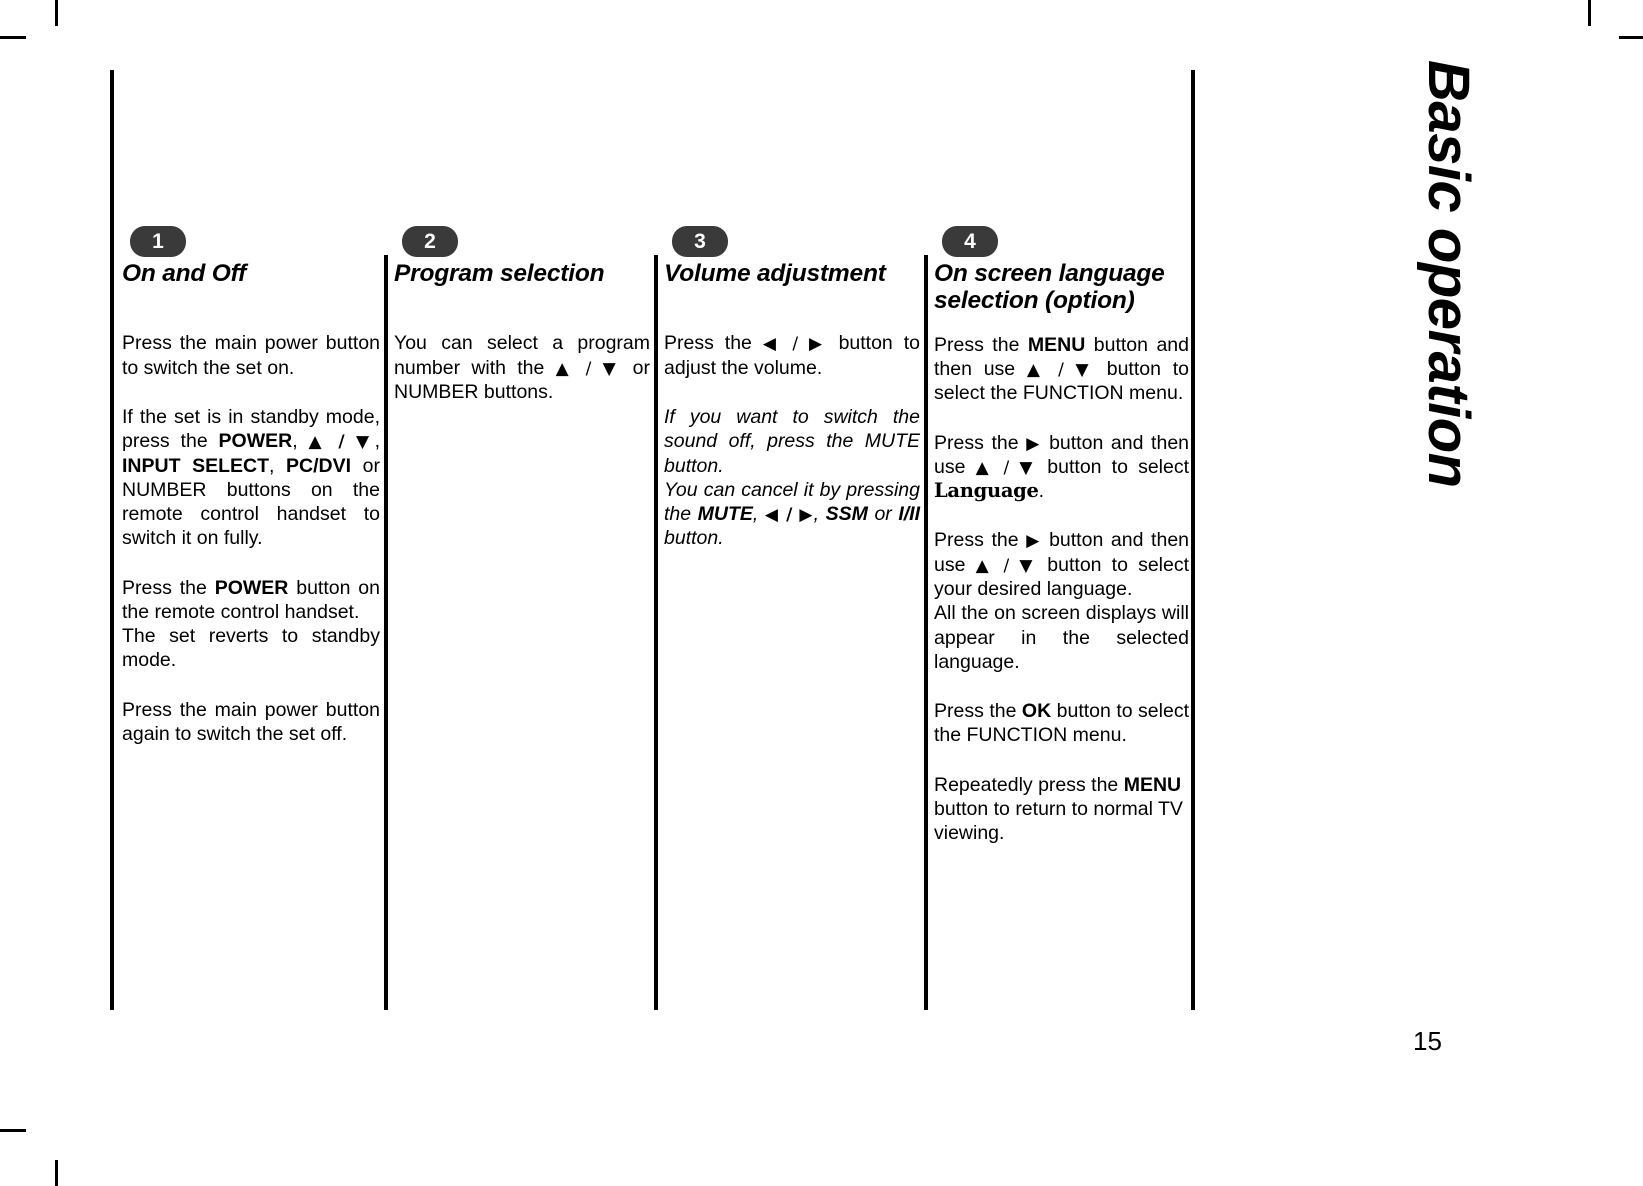 This screenshot has height=1186, width=1643. I want to click on crop-mark-top-left-vertical, so click(56, 13).